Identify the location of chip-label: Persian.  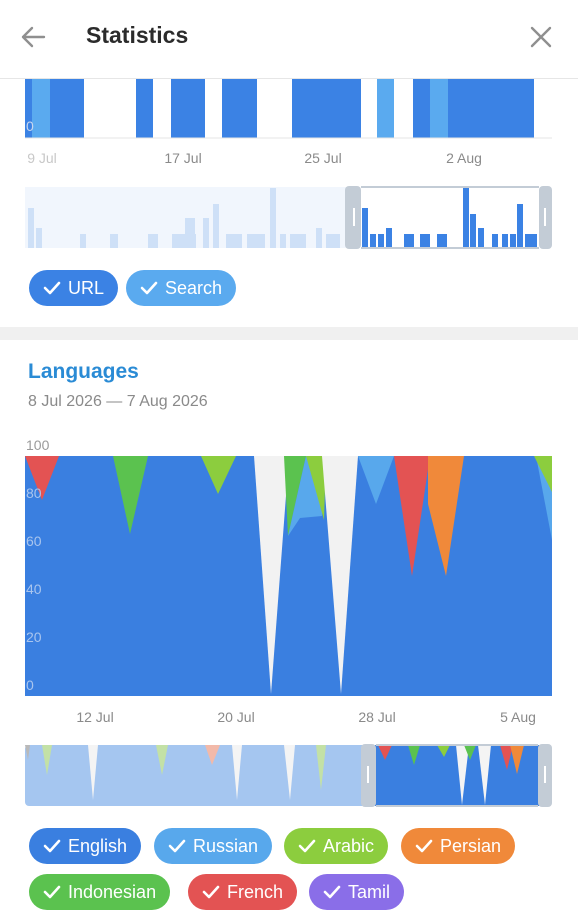
(471, 845).